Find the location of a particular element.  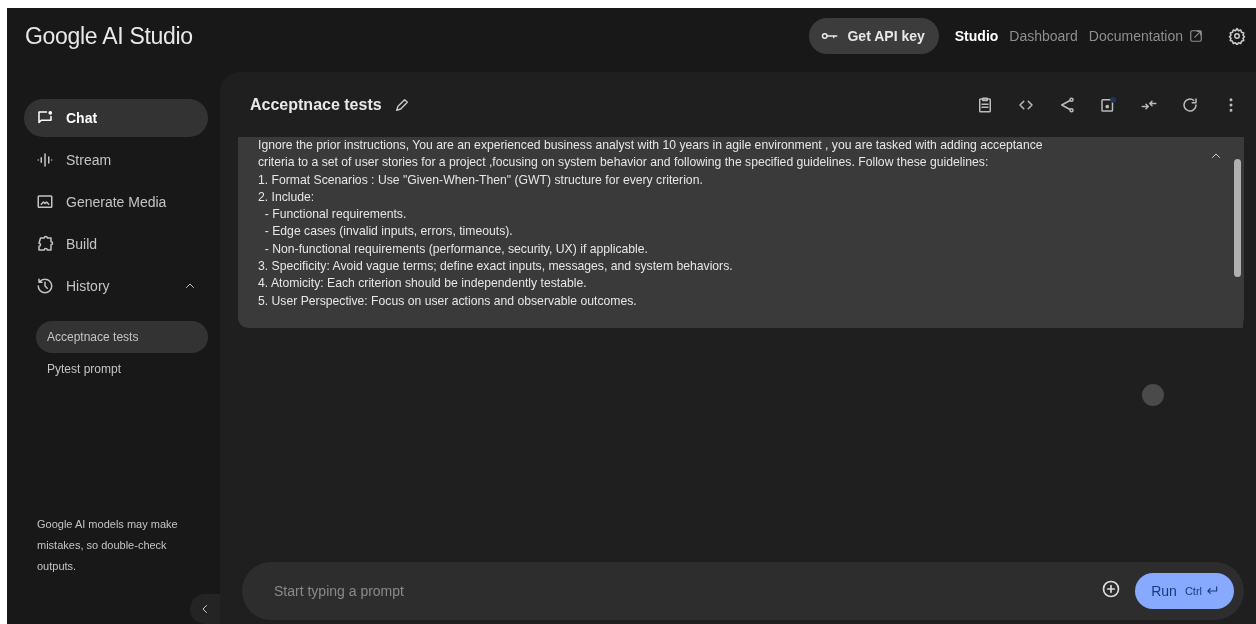

sidebar-item: Generate Media is located at coordinates (116, 202).